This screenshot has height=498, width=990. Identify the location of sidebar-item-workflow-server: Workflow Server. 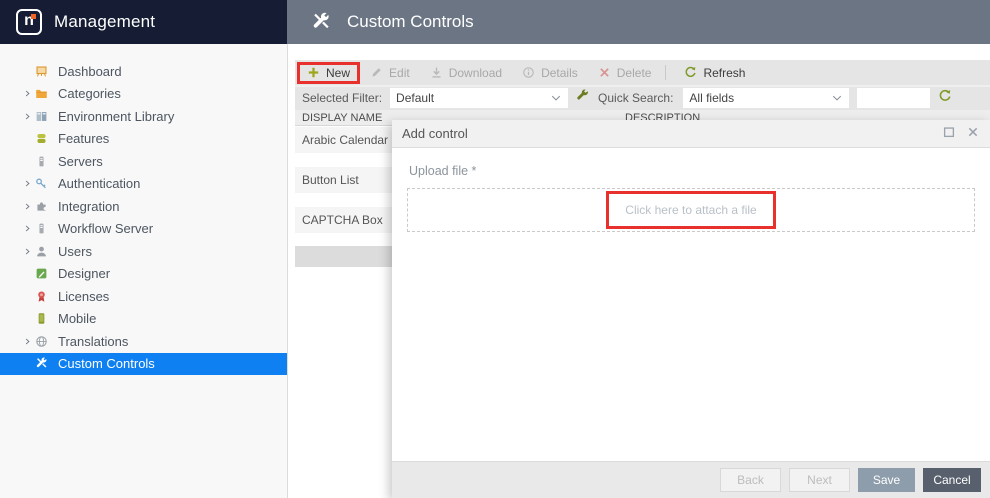
(143, 229).